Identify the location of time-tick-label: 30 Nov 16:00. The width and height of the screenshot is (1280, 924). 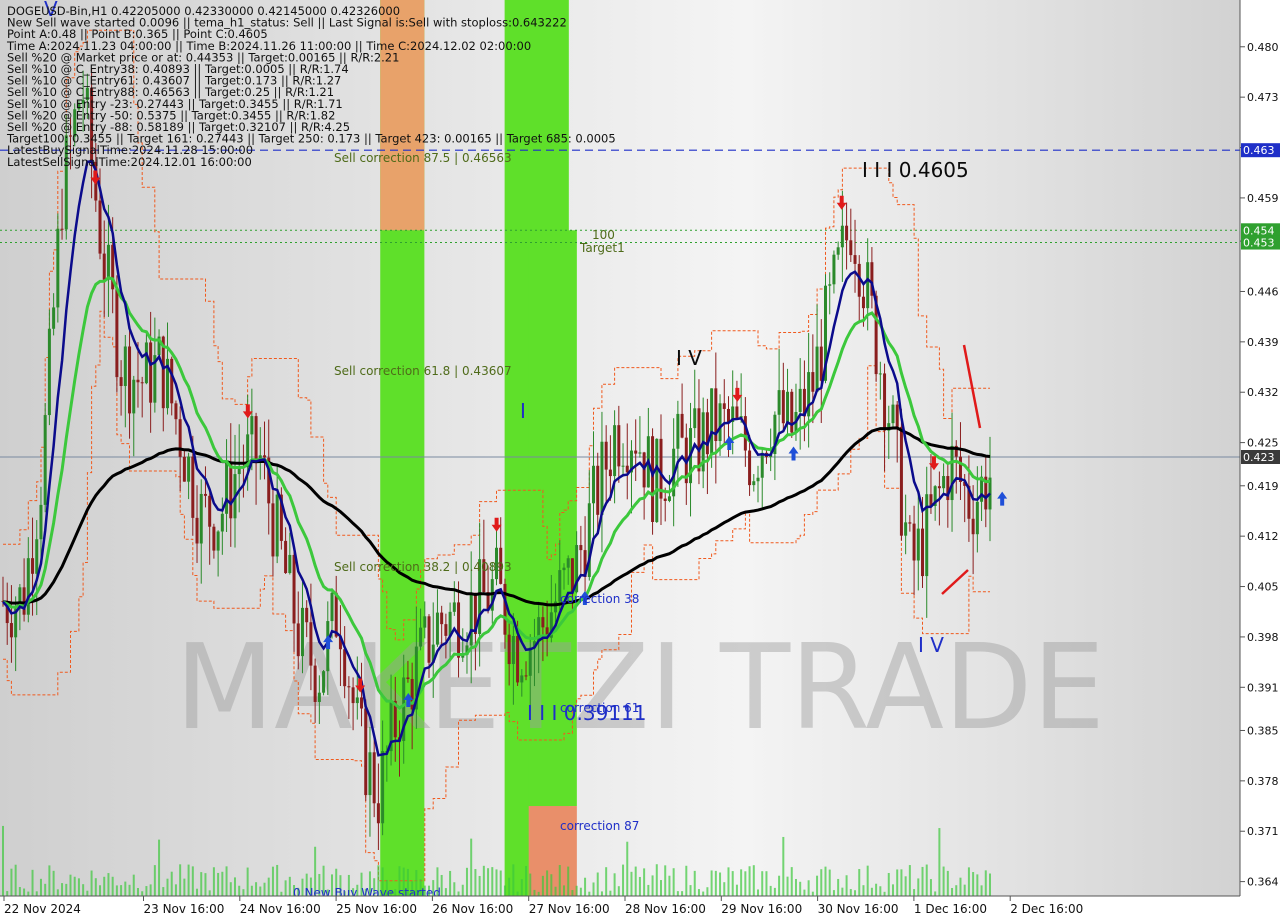
(858, 909).